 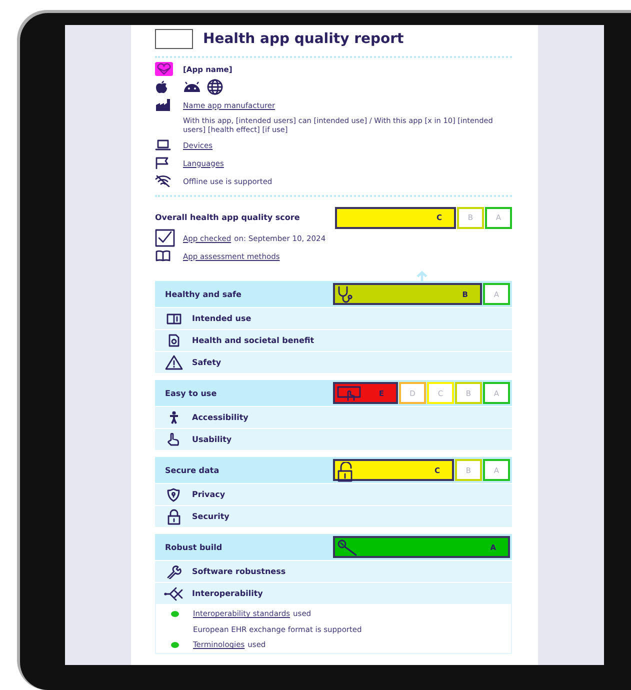 I want to click on factory-icon, so click(x=163, y=105).